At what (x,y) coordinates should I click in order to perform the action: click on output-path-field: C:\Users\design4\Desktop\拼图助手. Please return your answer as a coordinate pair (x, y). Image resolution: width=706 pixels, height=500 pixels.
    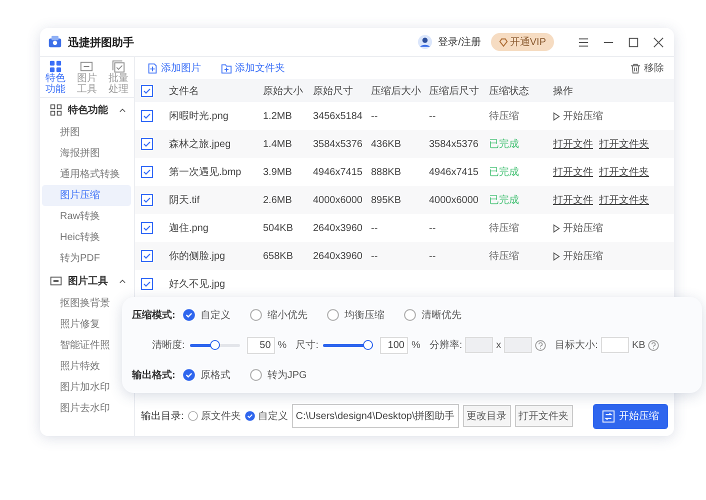
    Looking at the image, I should click on (375, 416).